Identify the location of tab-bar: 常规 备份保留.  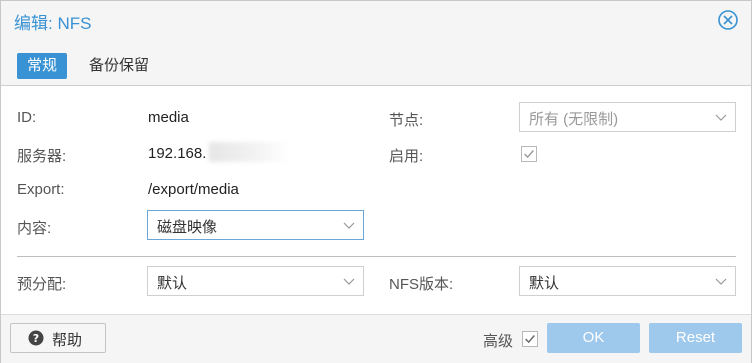
(376, 63).